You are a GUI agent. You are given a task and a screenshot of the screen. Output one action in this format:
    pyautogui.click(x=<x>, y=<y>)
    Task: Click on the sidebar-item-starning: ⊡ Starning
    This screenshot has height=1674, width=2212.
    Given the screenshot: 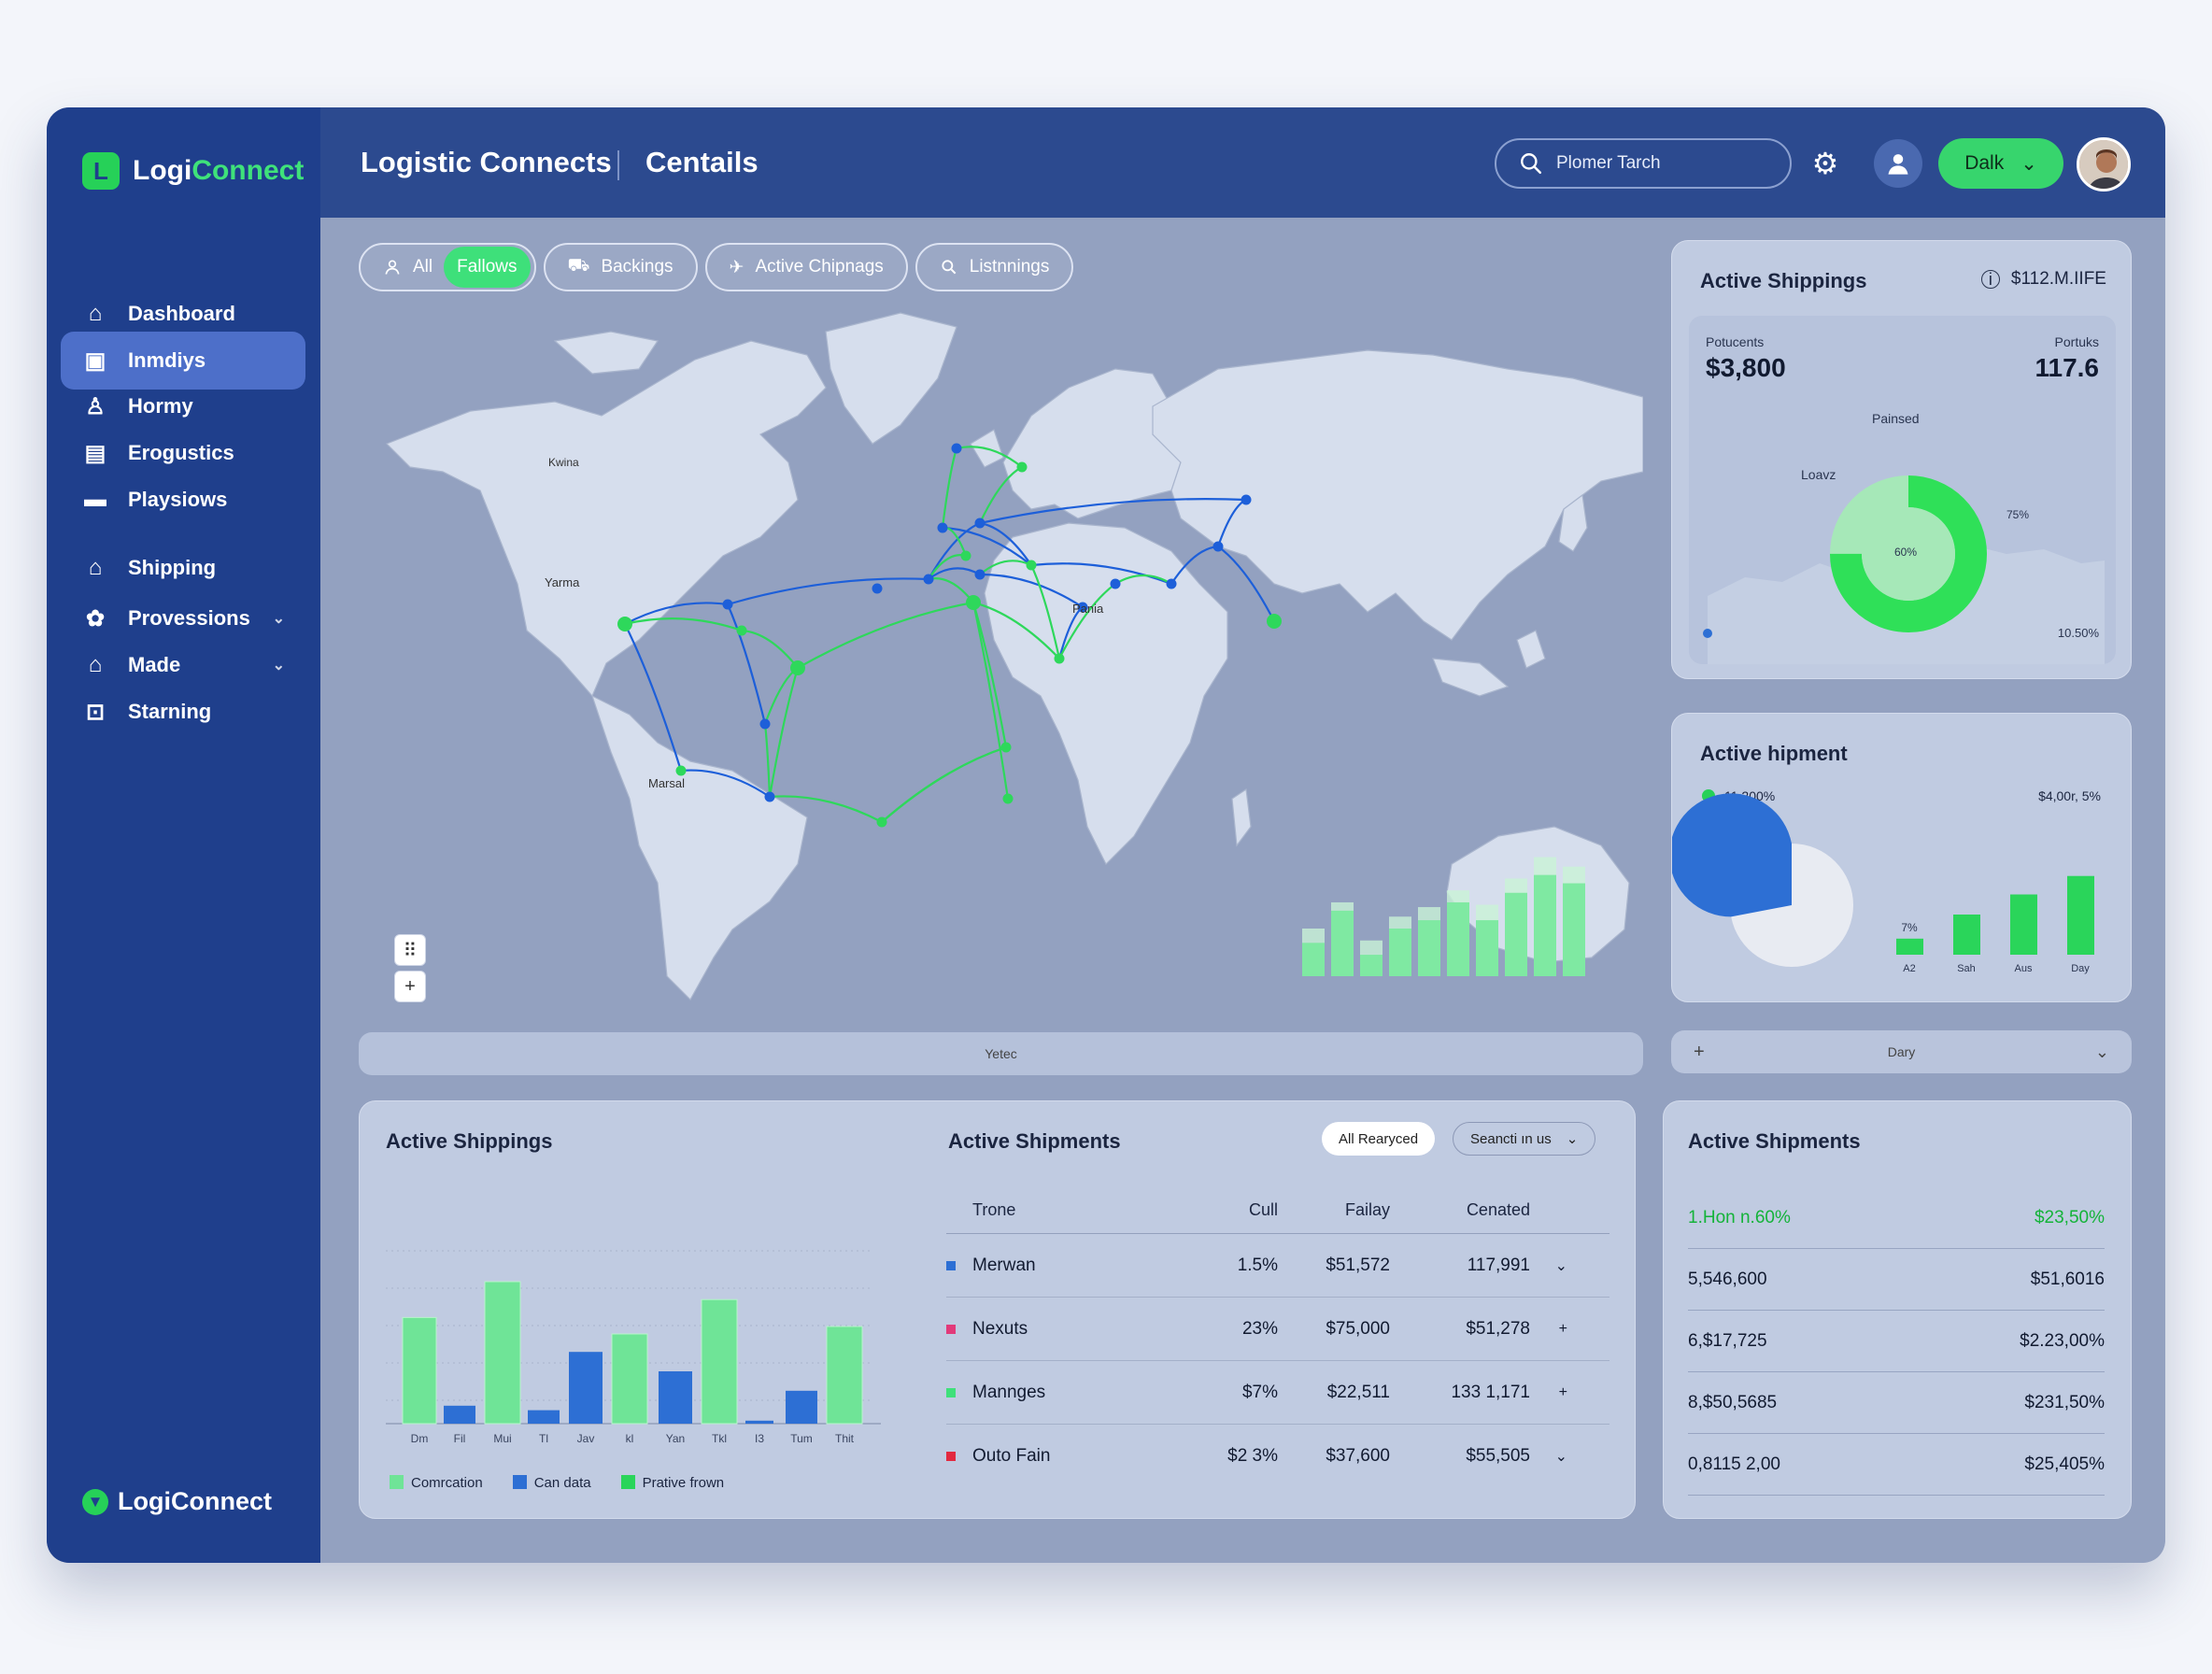 What is the action you would take?
    pyautogui.click(x=183, y=712)
    